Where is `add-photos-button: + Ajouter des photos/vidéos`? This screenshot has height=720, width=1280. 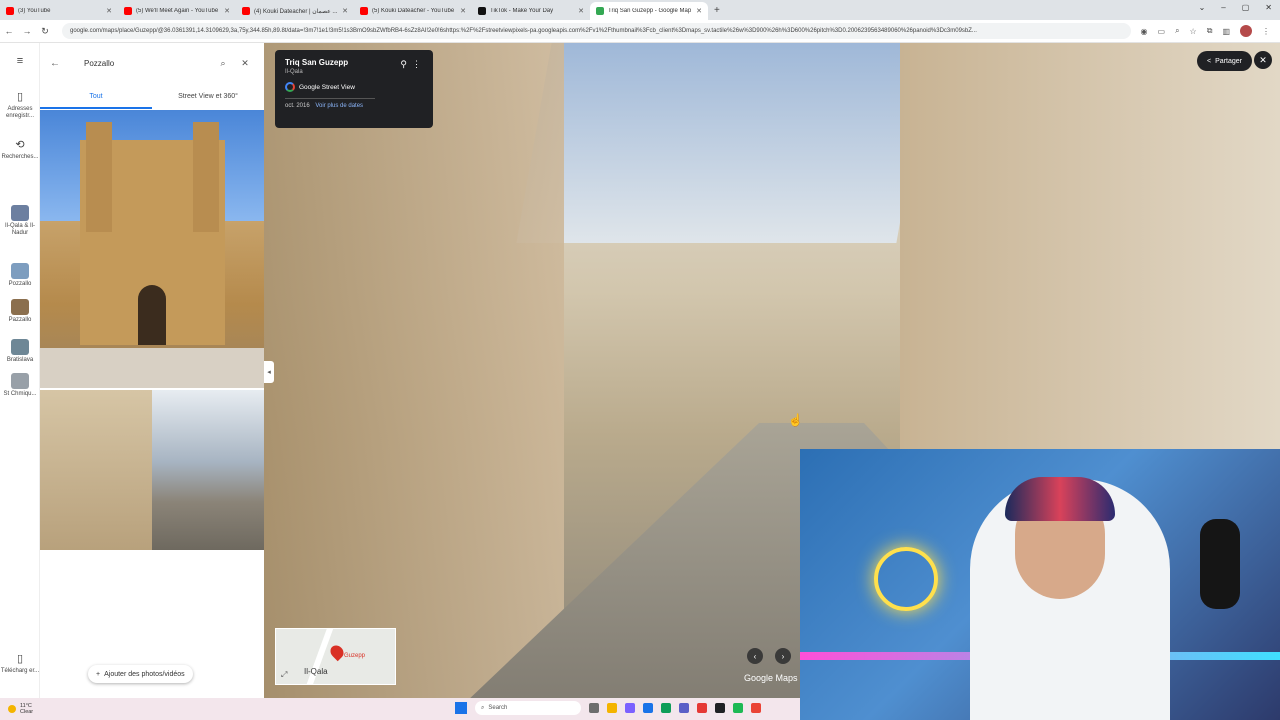 add-photos-button: + Ajouter des photos/vidéos is located at coordinates (140, 674).